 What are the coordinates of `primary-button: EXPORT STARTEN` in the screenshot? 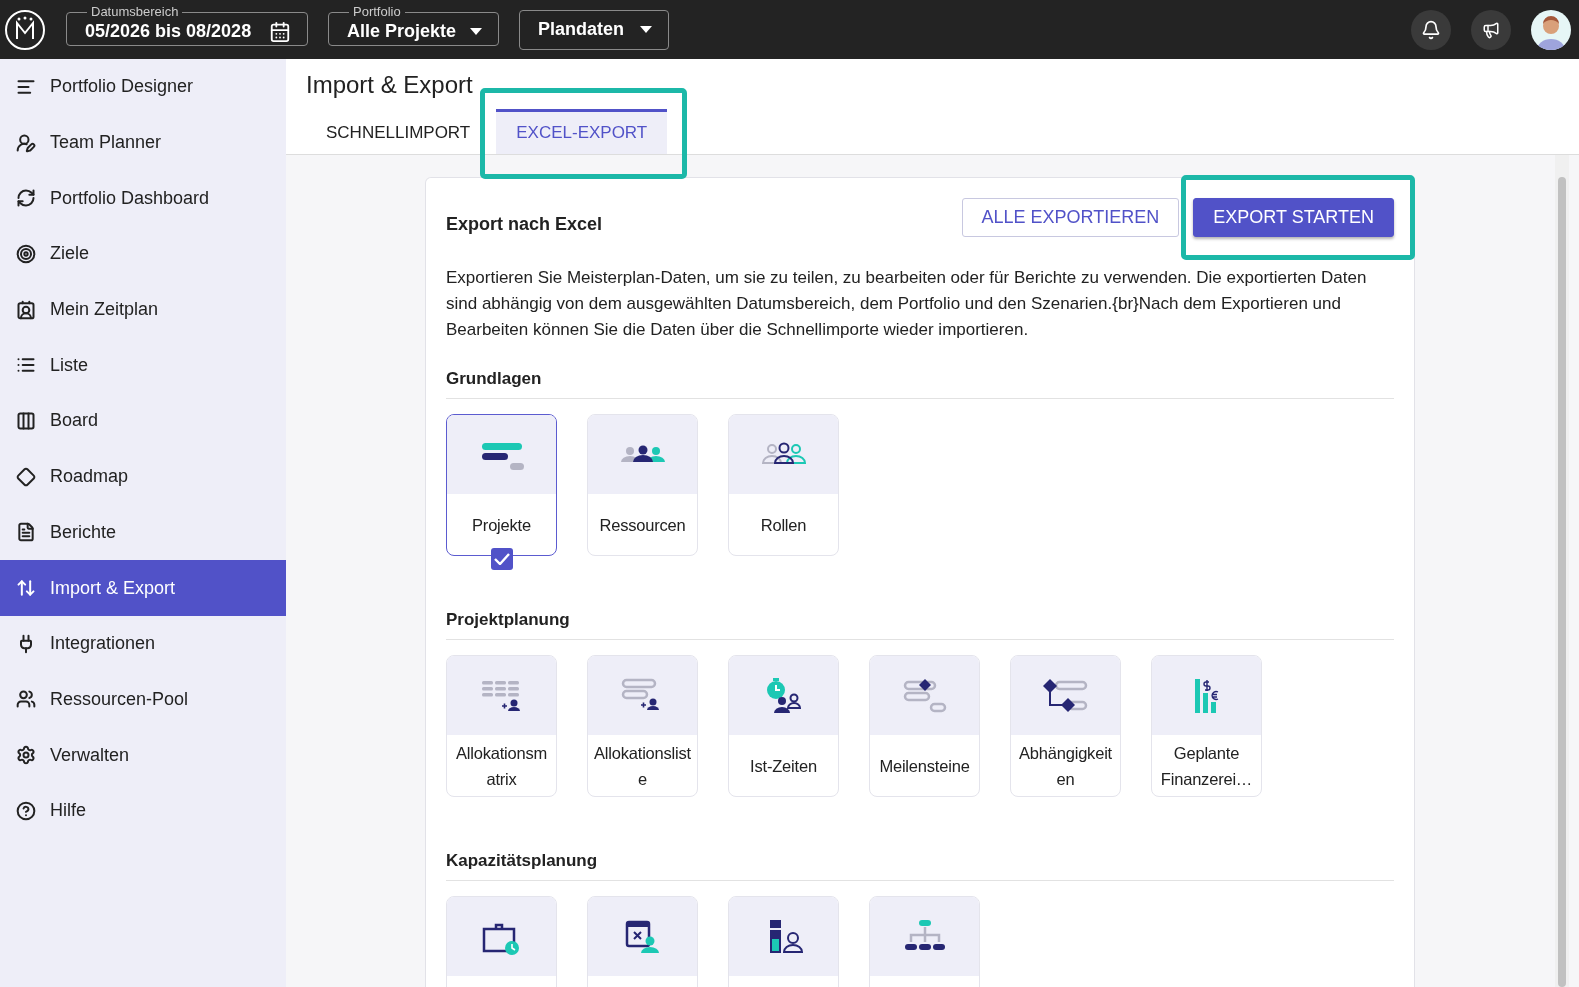 It's located at (1293, 217).